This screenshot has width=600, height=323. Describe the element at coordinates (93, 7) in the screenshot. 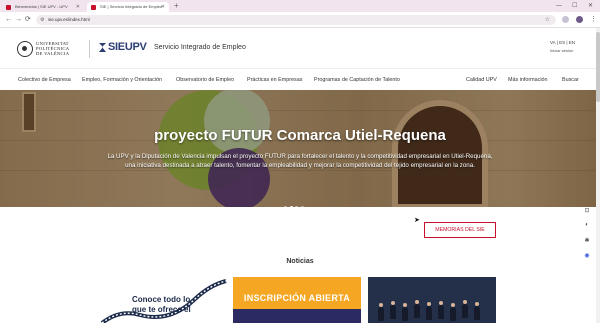

I see `sie-favicon-icon` at that location.